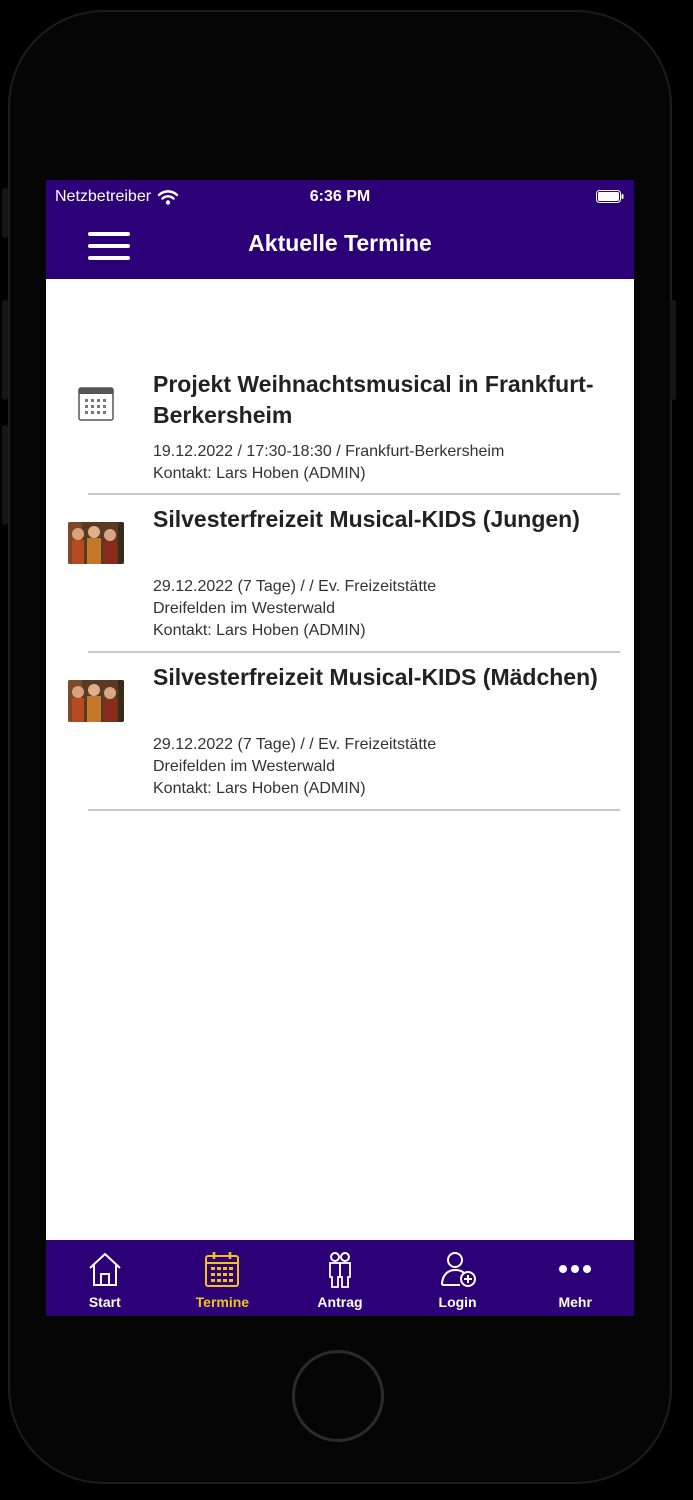  I want to click on home-icon, so click(105, 1269).